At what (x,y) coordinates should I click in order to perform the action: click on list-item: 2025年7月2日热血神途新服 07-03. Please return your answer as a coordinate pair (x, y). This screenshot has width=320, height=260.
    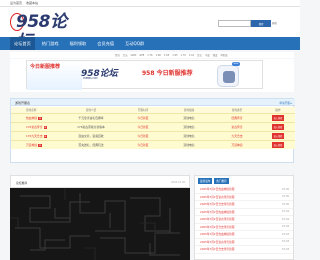
    Looking at the image, I should click on (244, 235).